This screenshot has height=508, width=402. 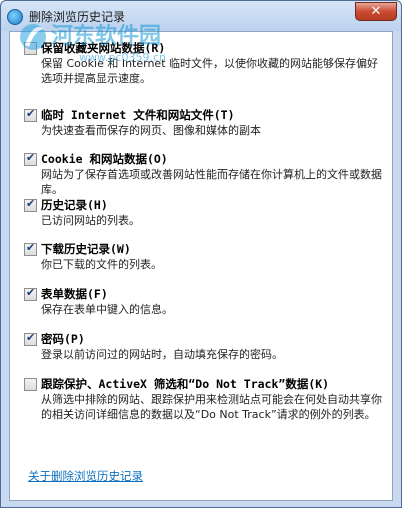 What do you see at coordinates (204, 258) in the screenshot?
I see `option-download-history: 下载历史记录(W) 你已下载的文件的列表。` at bounding box center [204, 258].